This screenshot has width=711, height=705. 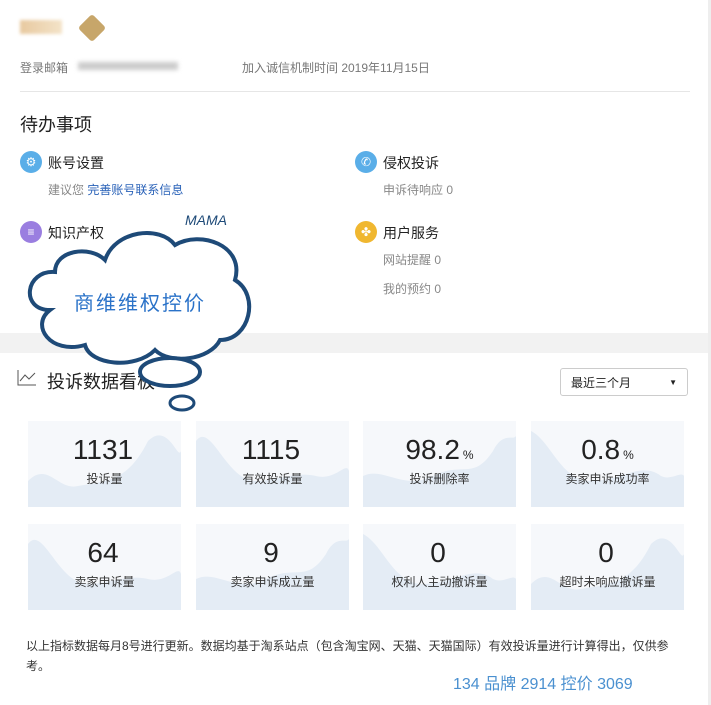 I want to click on todo-user-service: 用户服务, so click(x=411, y=233).